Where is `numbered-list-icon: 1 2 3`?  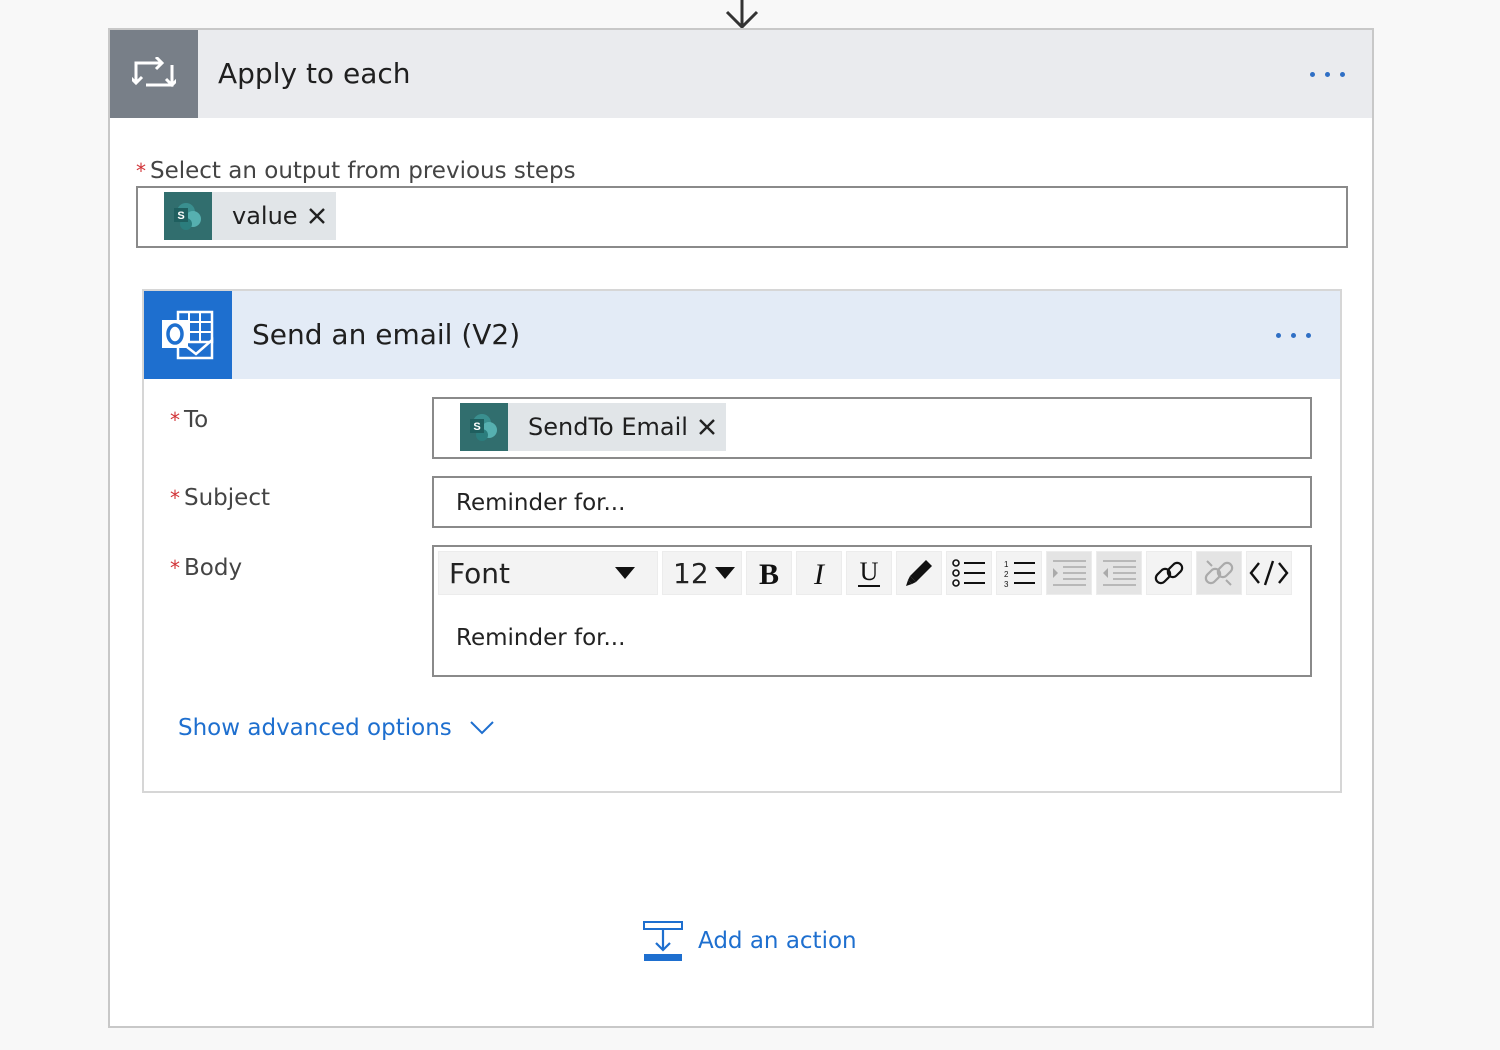 numbered-list-icon: 1 2 3 is located at coordinates (1019, 574).